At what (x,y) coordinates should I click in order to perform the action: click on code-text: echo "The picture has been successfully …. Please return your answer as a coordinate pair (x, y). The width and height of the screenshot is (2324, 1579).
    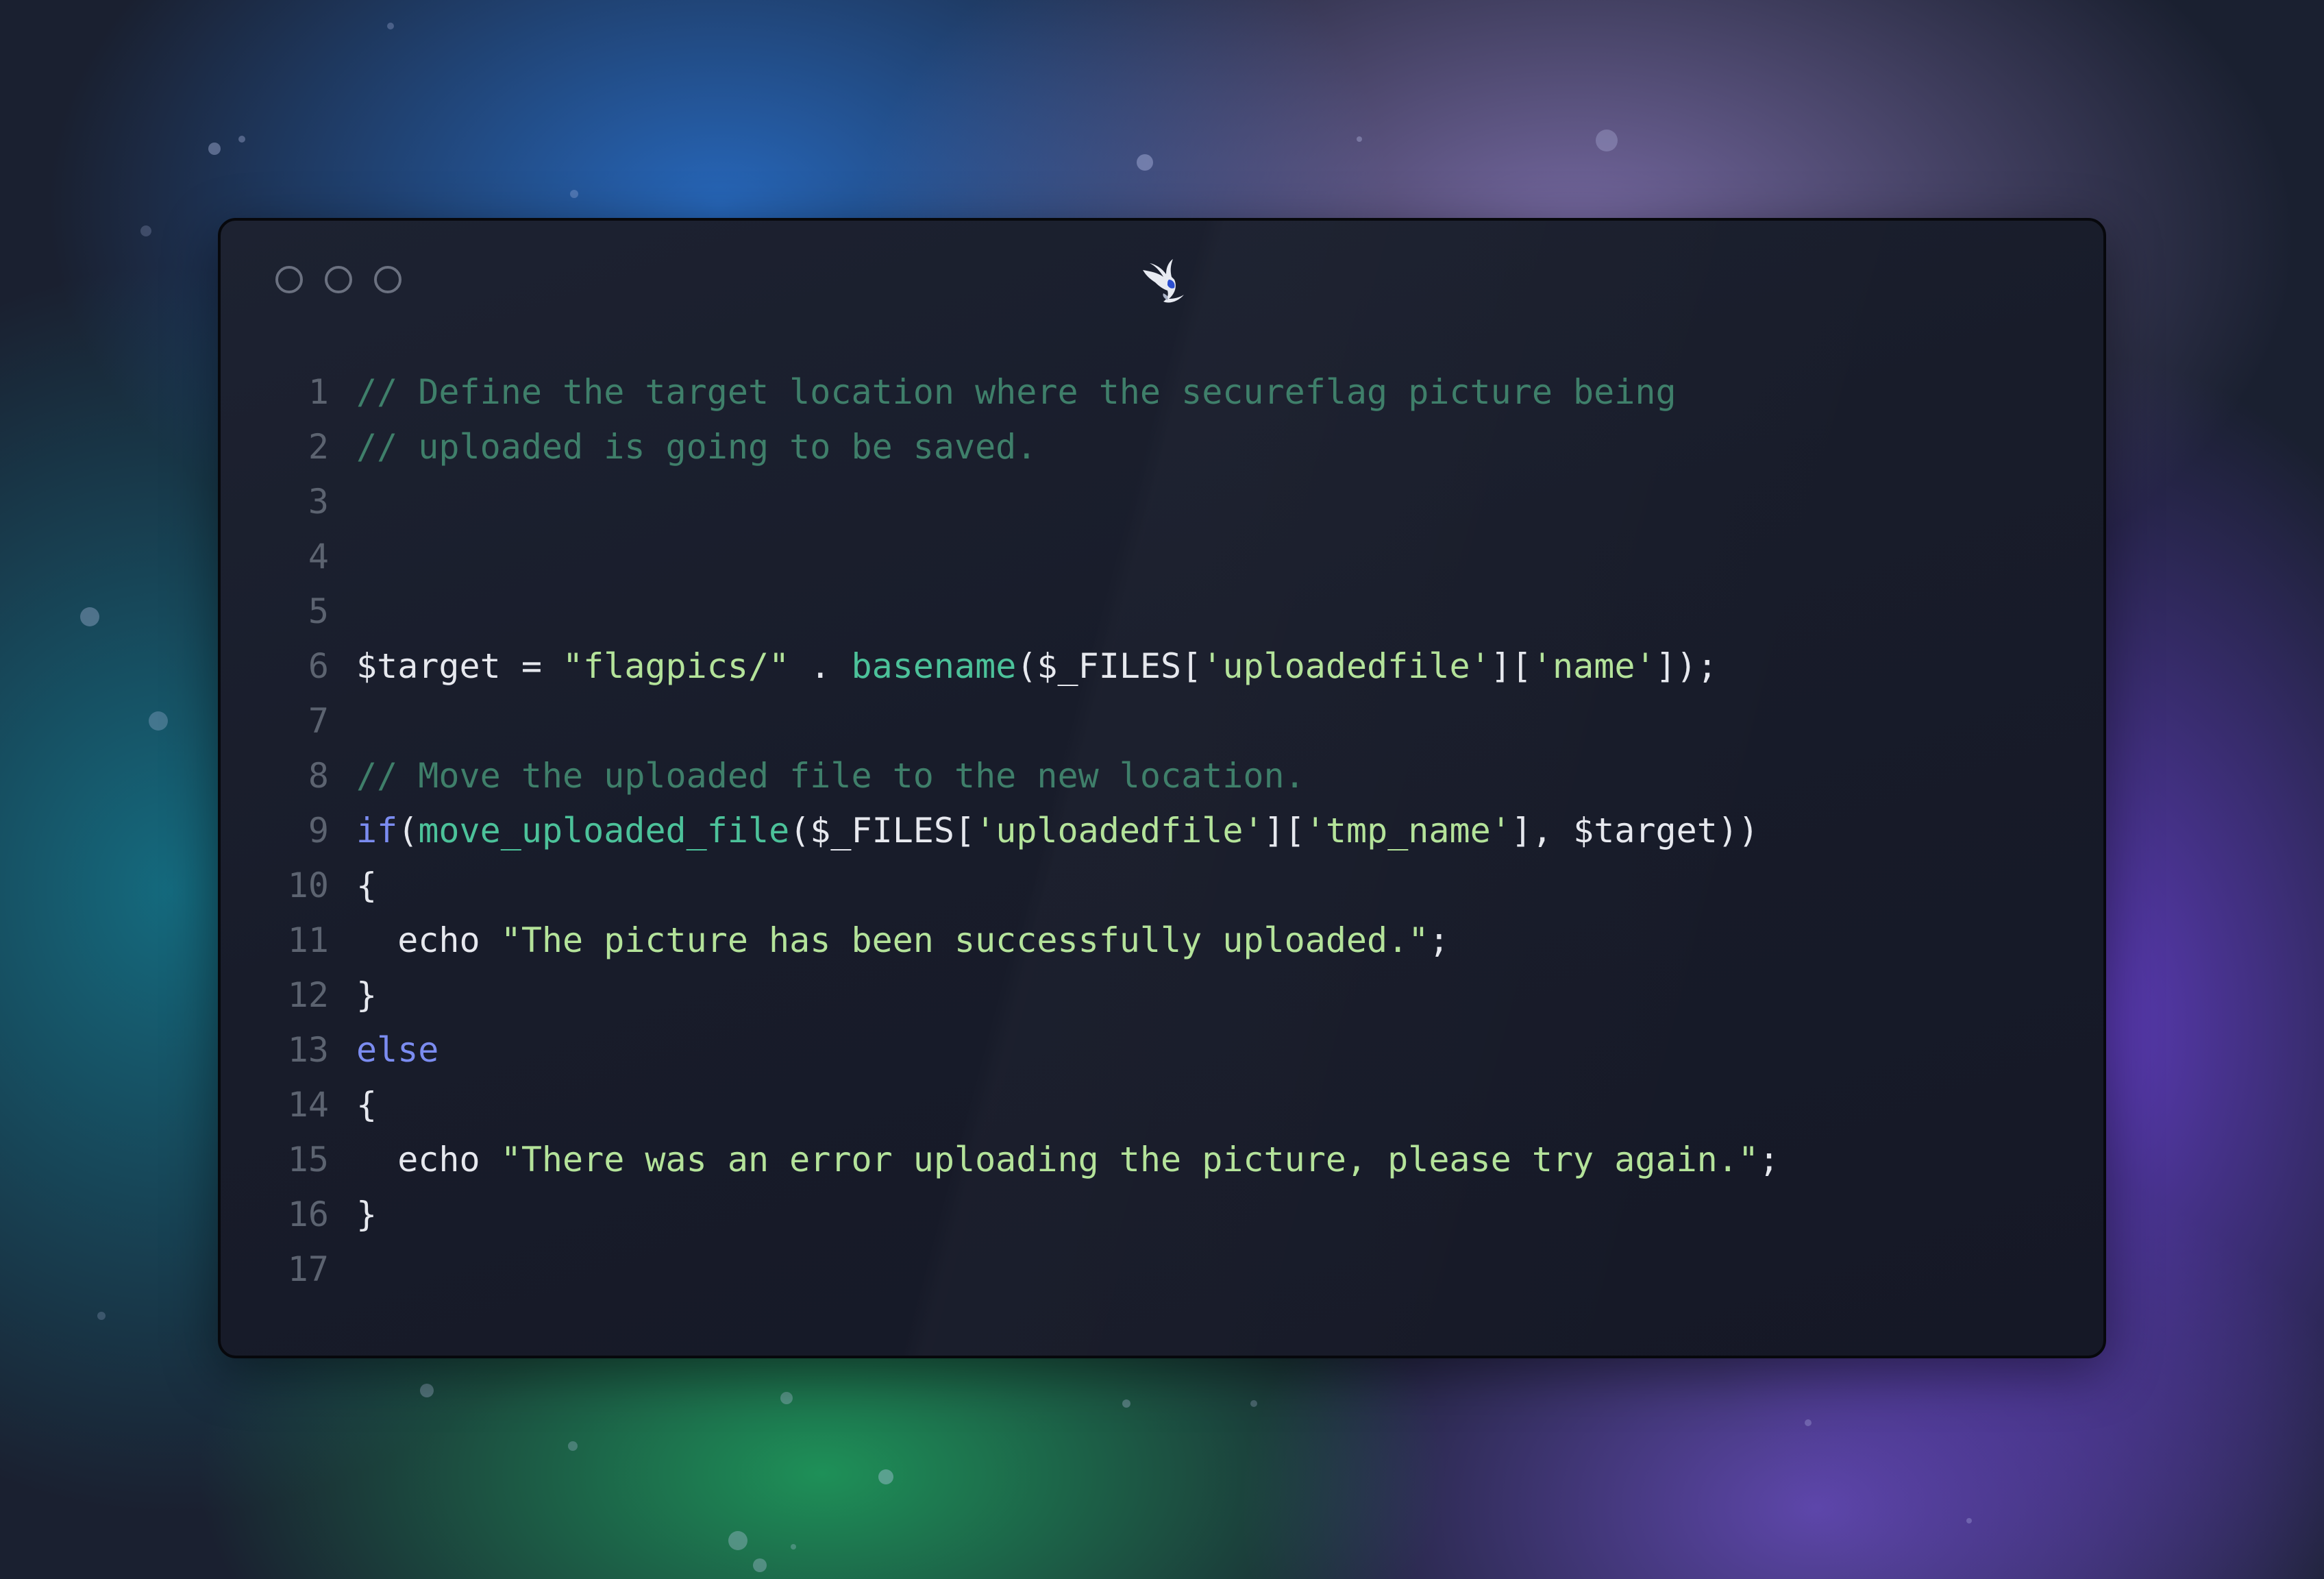
    Looking at the image, I should click on (889, 941).